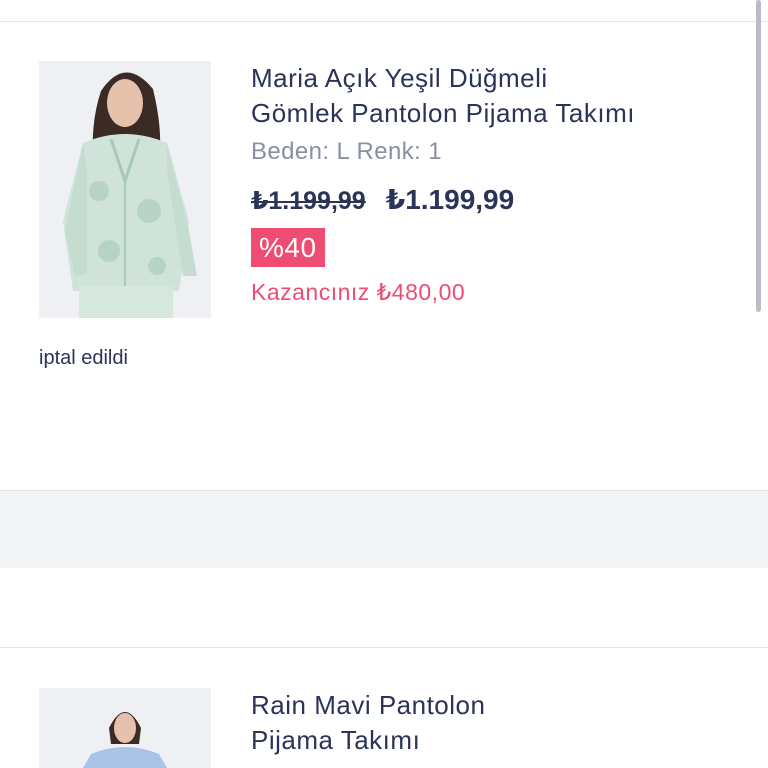 Image resolution: width=768 pixels, height=768 pixels. I want to click on order-status: iptal edildi, so click(83, 358).